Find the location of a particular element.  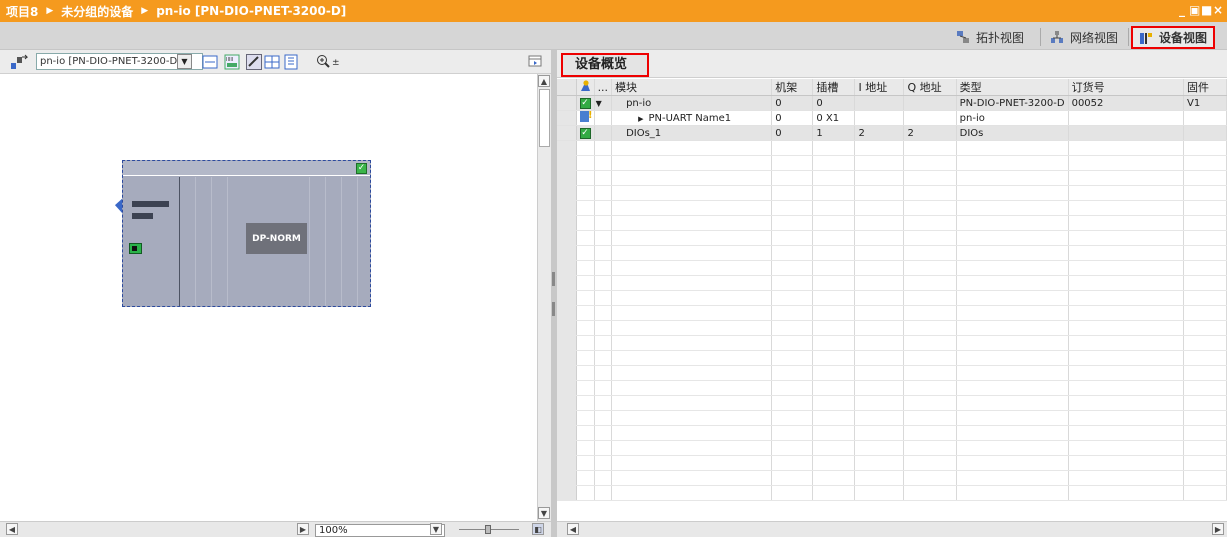

cell-q-address: 2 is located at coordinates (930, 133).